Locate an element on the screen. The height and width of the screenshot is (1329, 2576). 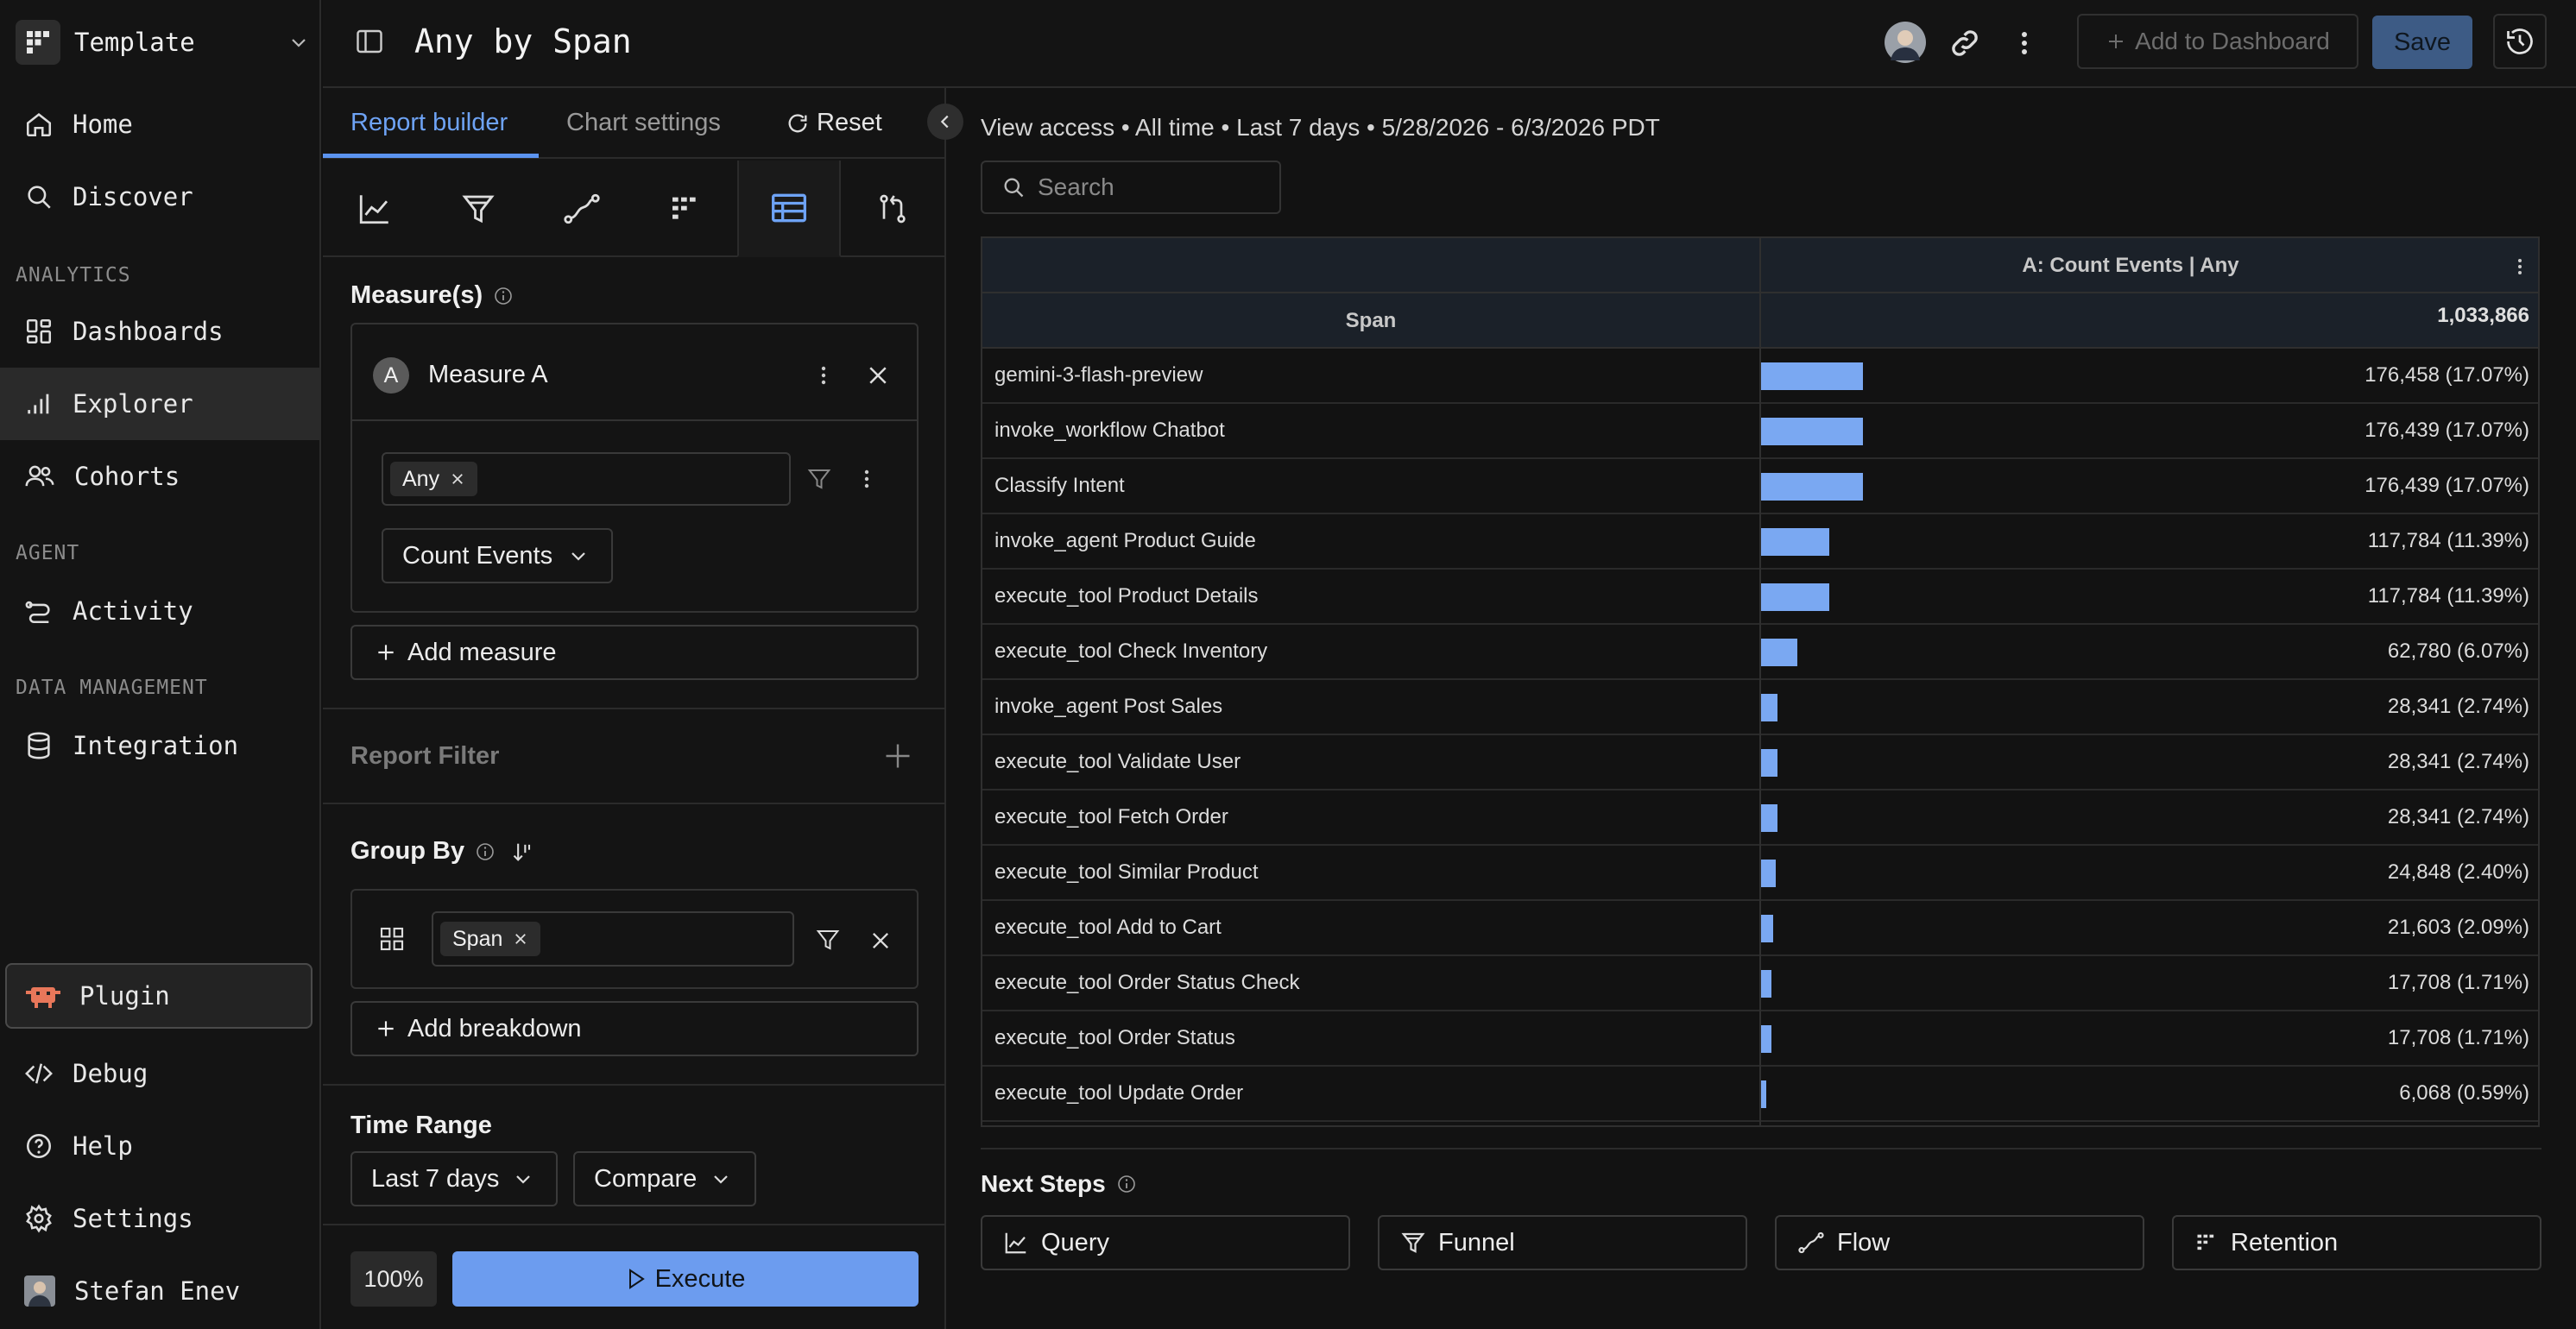
measure-card: A Measure A Any Count Events is located at coordinates (634, 468).